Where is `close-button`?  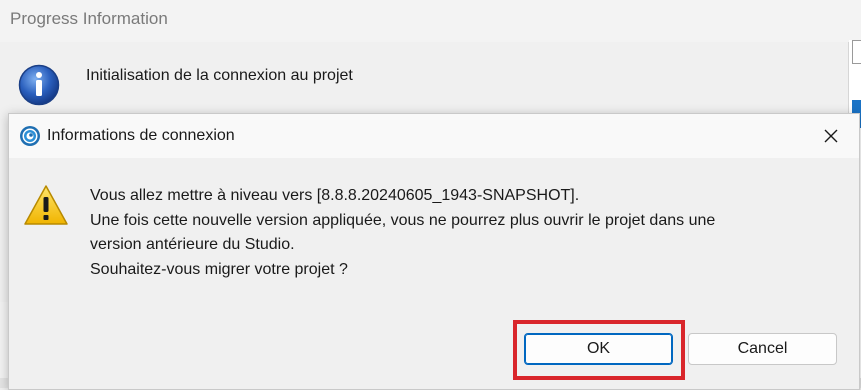 close-button is located at coordinates (831, 136).